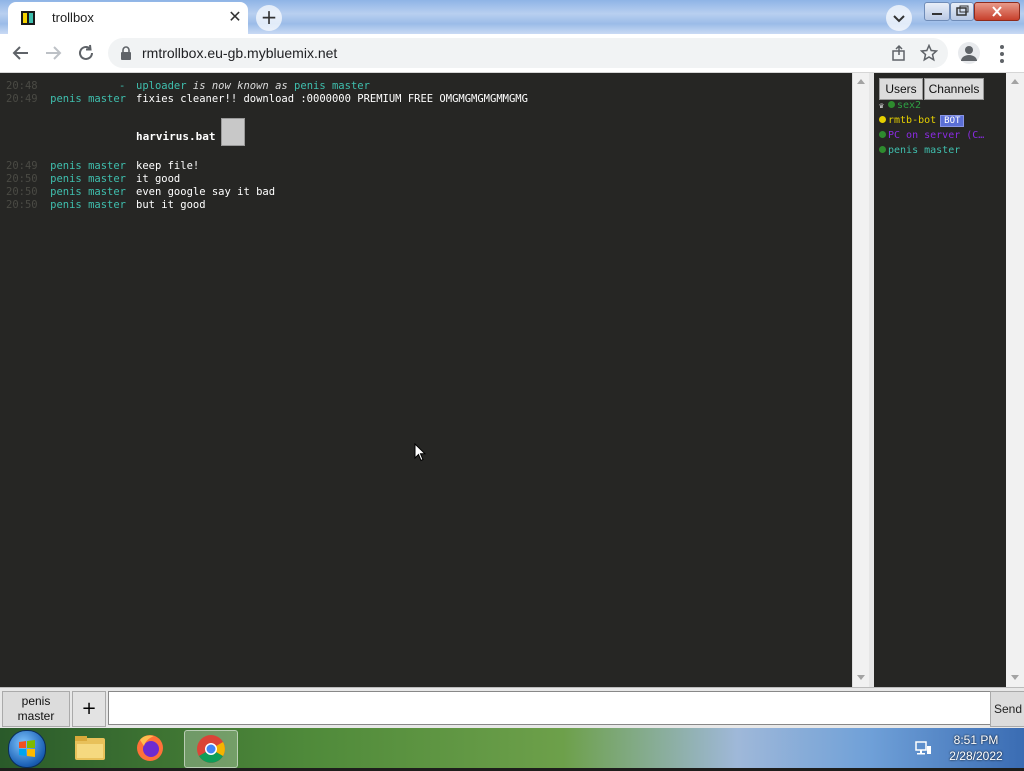 Image resolution: width=1024 pixels, height=771 pixels. What do you see at coordinates (89, 709) in the screenshot?
I see `add-button: +` at bounding box center [89, 709].